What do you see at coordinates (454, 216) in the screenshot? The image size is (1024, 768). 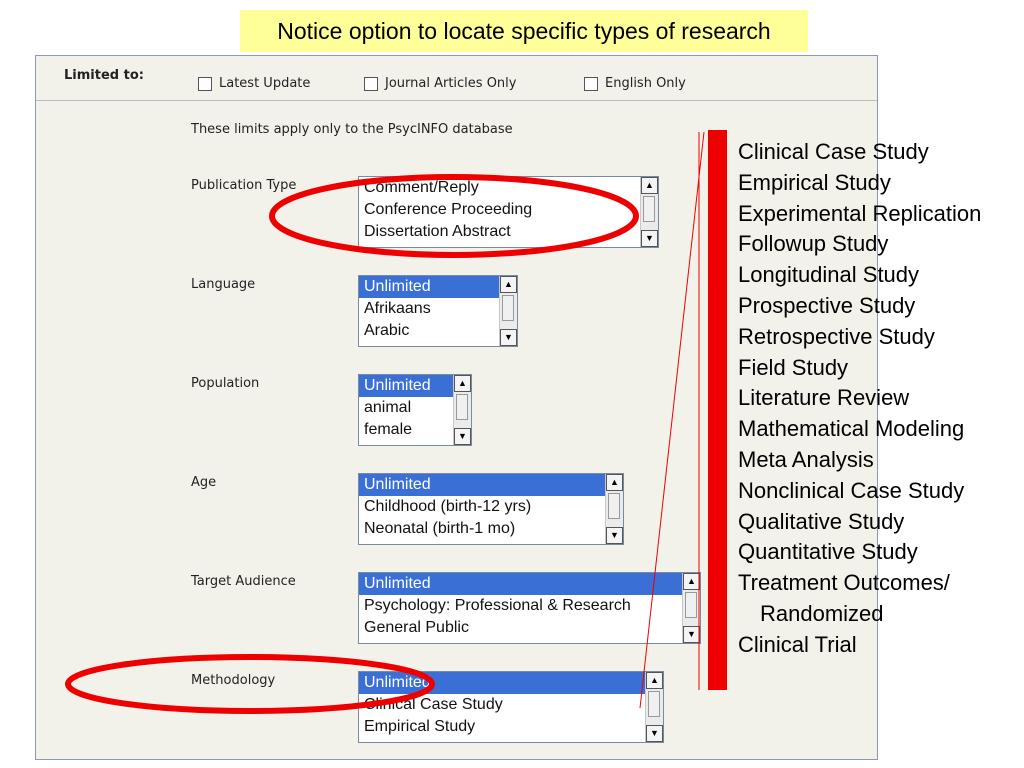 I see `publication-type-highlight-ellipse` at bounding box center [454, 216].